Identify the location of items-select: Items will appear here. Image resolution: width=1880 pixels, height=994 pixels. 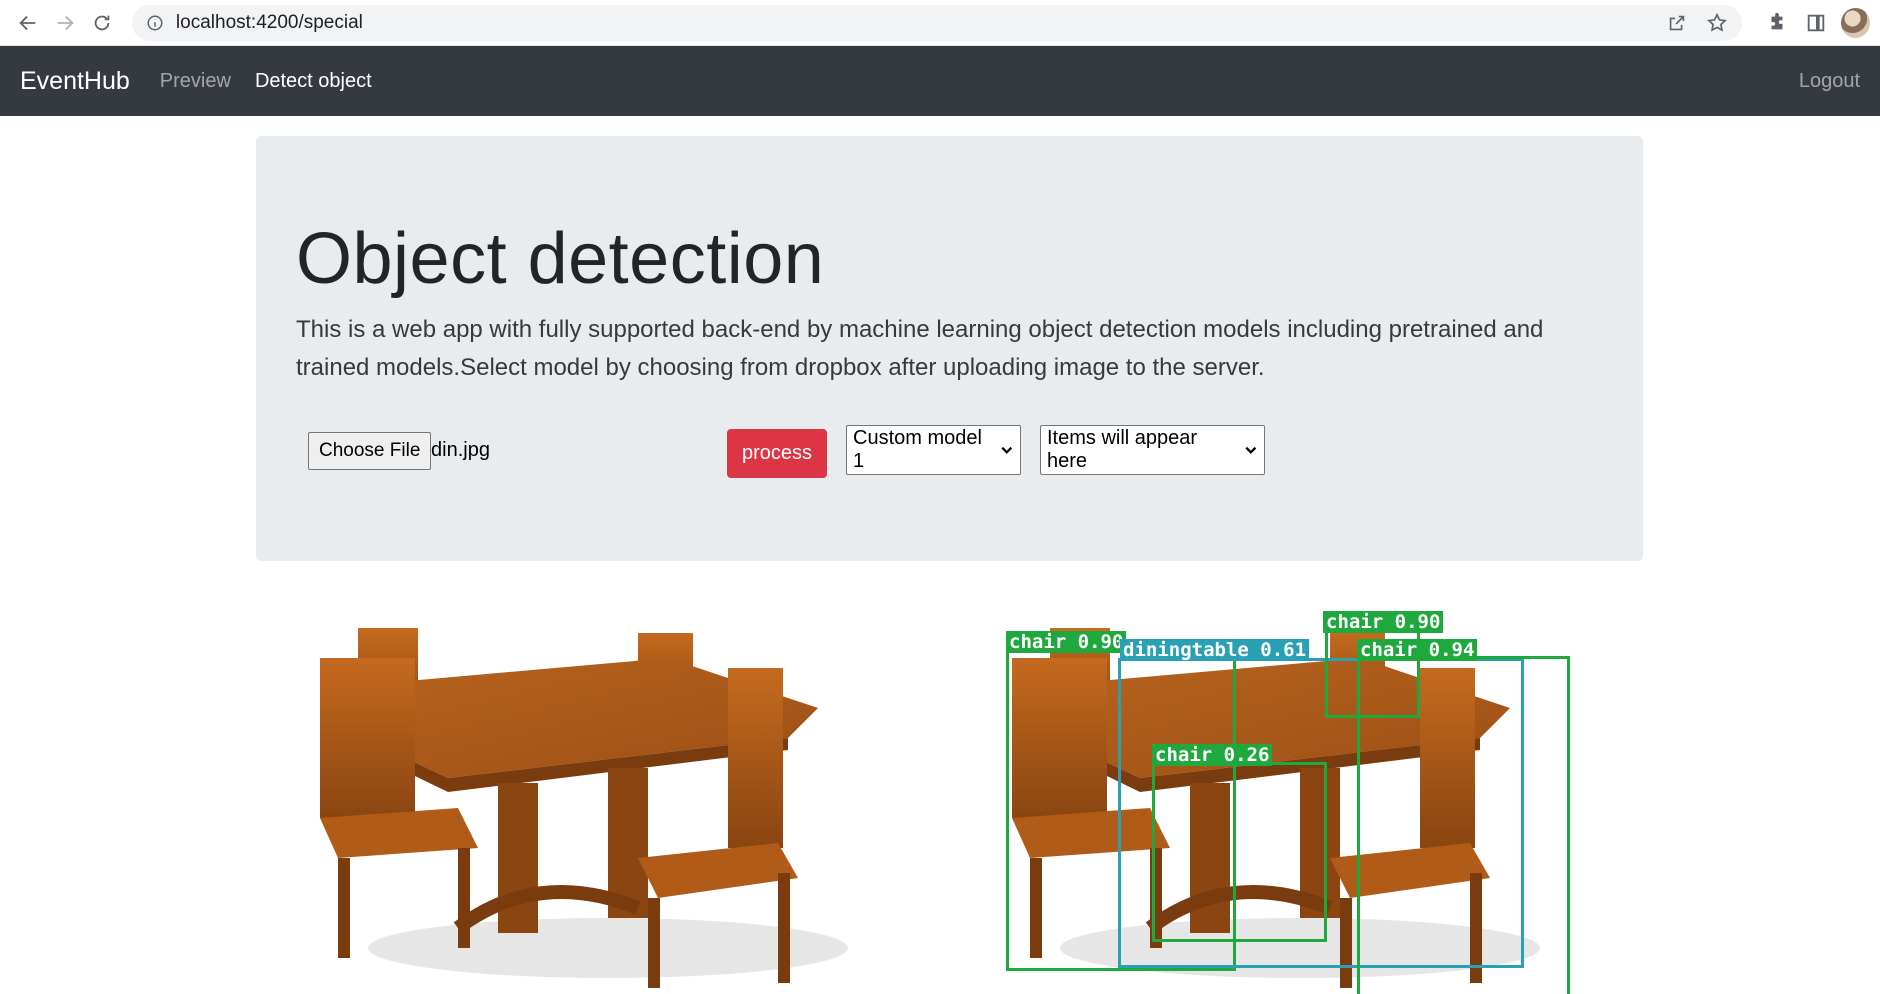
(1152, 450).